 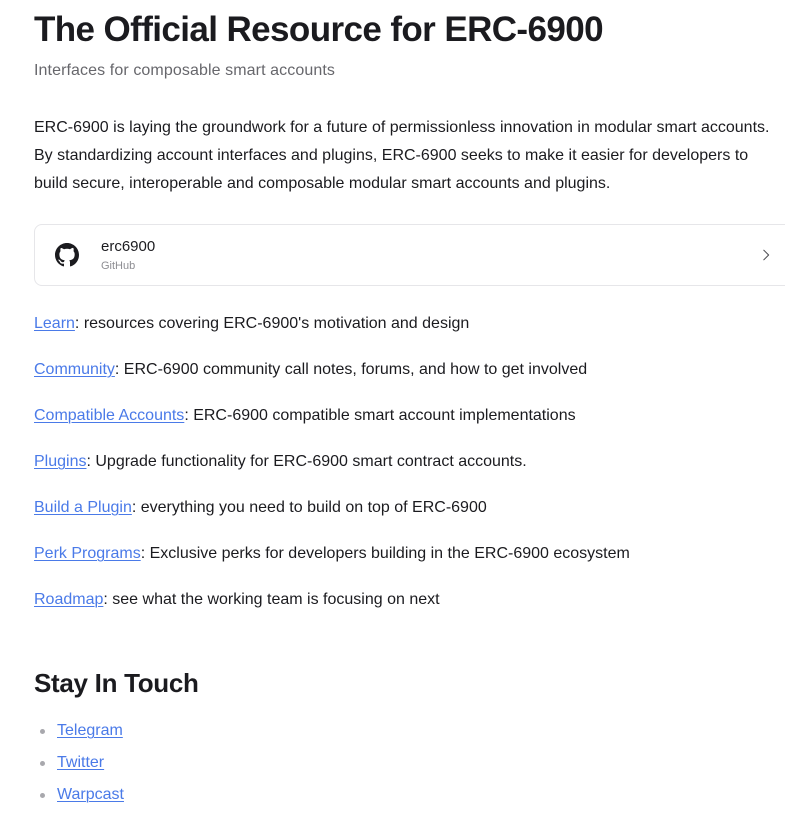 What do you see at coordinates (68, 599) in the screenshot?
I see `link-roadmap: Roadmap` at bounding box center [68, 599].